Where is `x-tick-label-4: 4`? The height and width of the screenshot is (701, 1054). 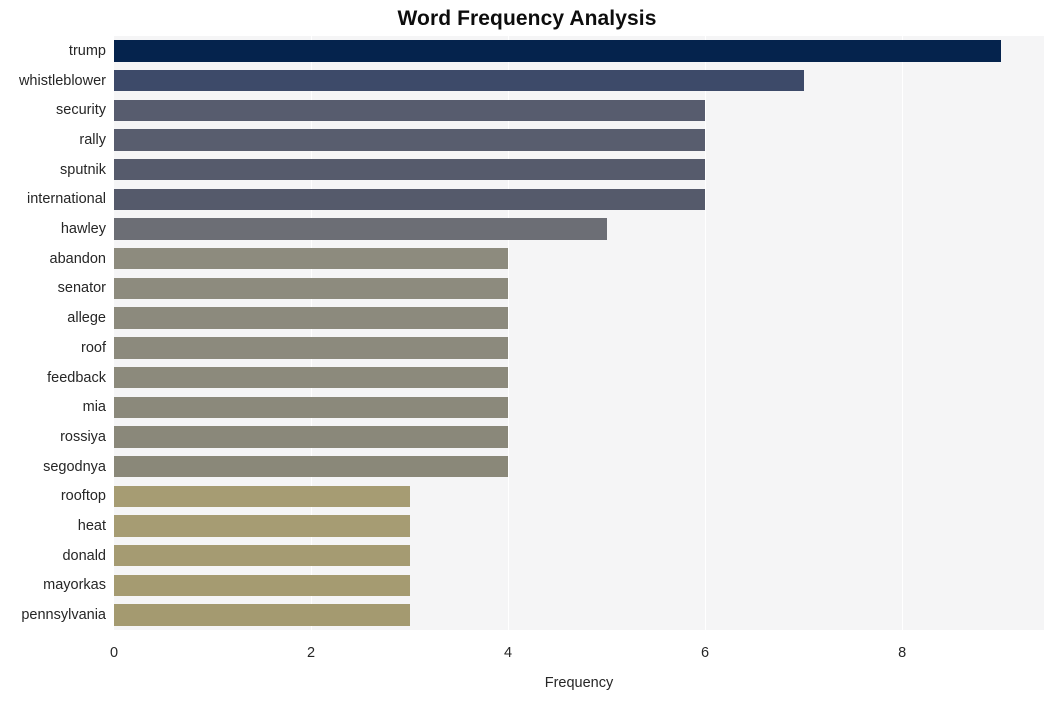
x-tick-label-4: 4 is located at coordinates (508, 653).